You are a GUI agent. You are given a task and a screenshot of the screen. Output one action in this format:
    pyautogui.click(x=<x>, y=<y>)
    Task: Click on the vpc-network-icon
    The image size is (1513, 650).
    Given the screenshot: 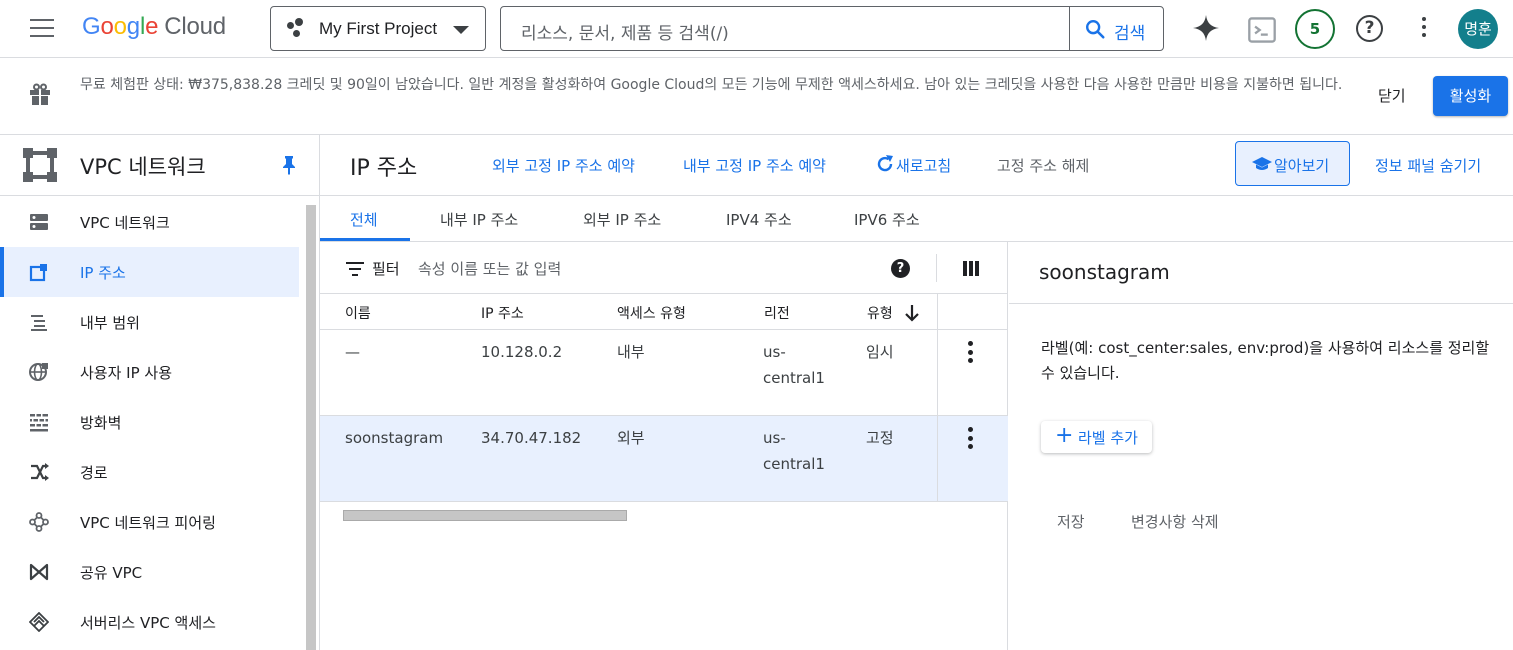 What is the action you would take?
    pyautogui.click(x=39, y=222)
    